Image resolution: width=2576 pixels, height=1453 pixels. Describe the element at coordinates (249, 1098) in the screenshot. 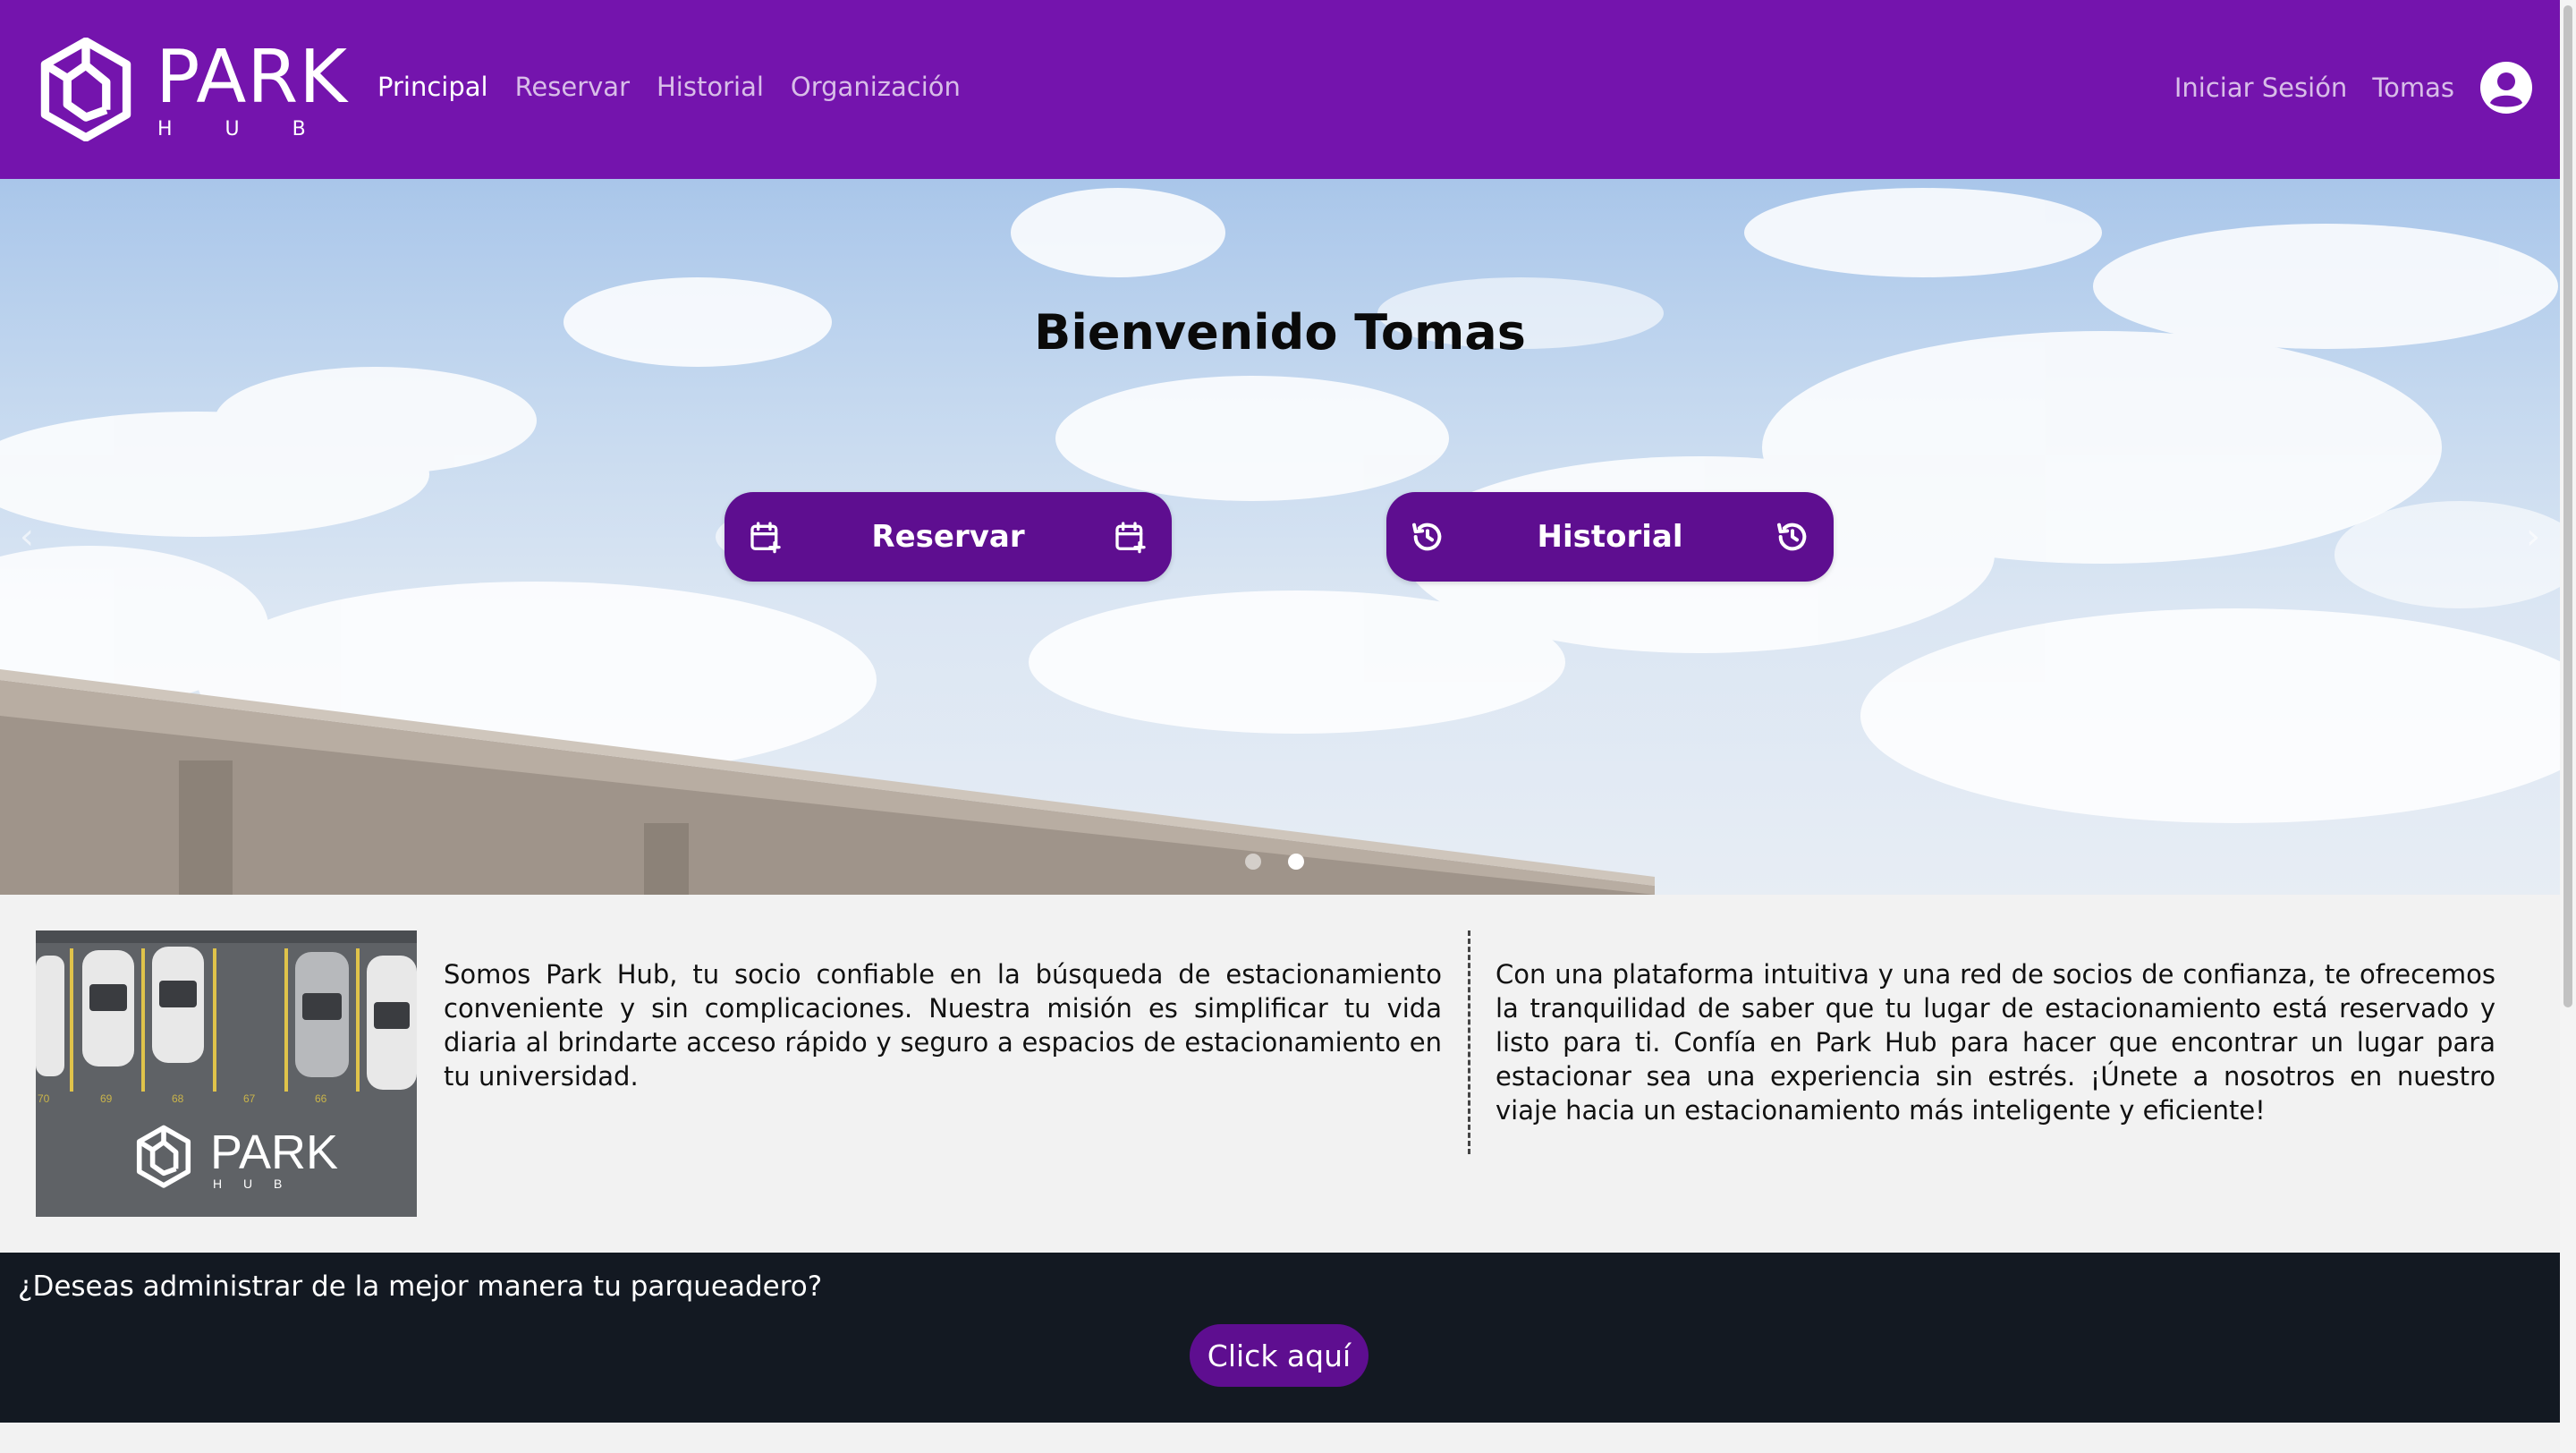

I see `slot-number: 67` at that location.